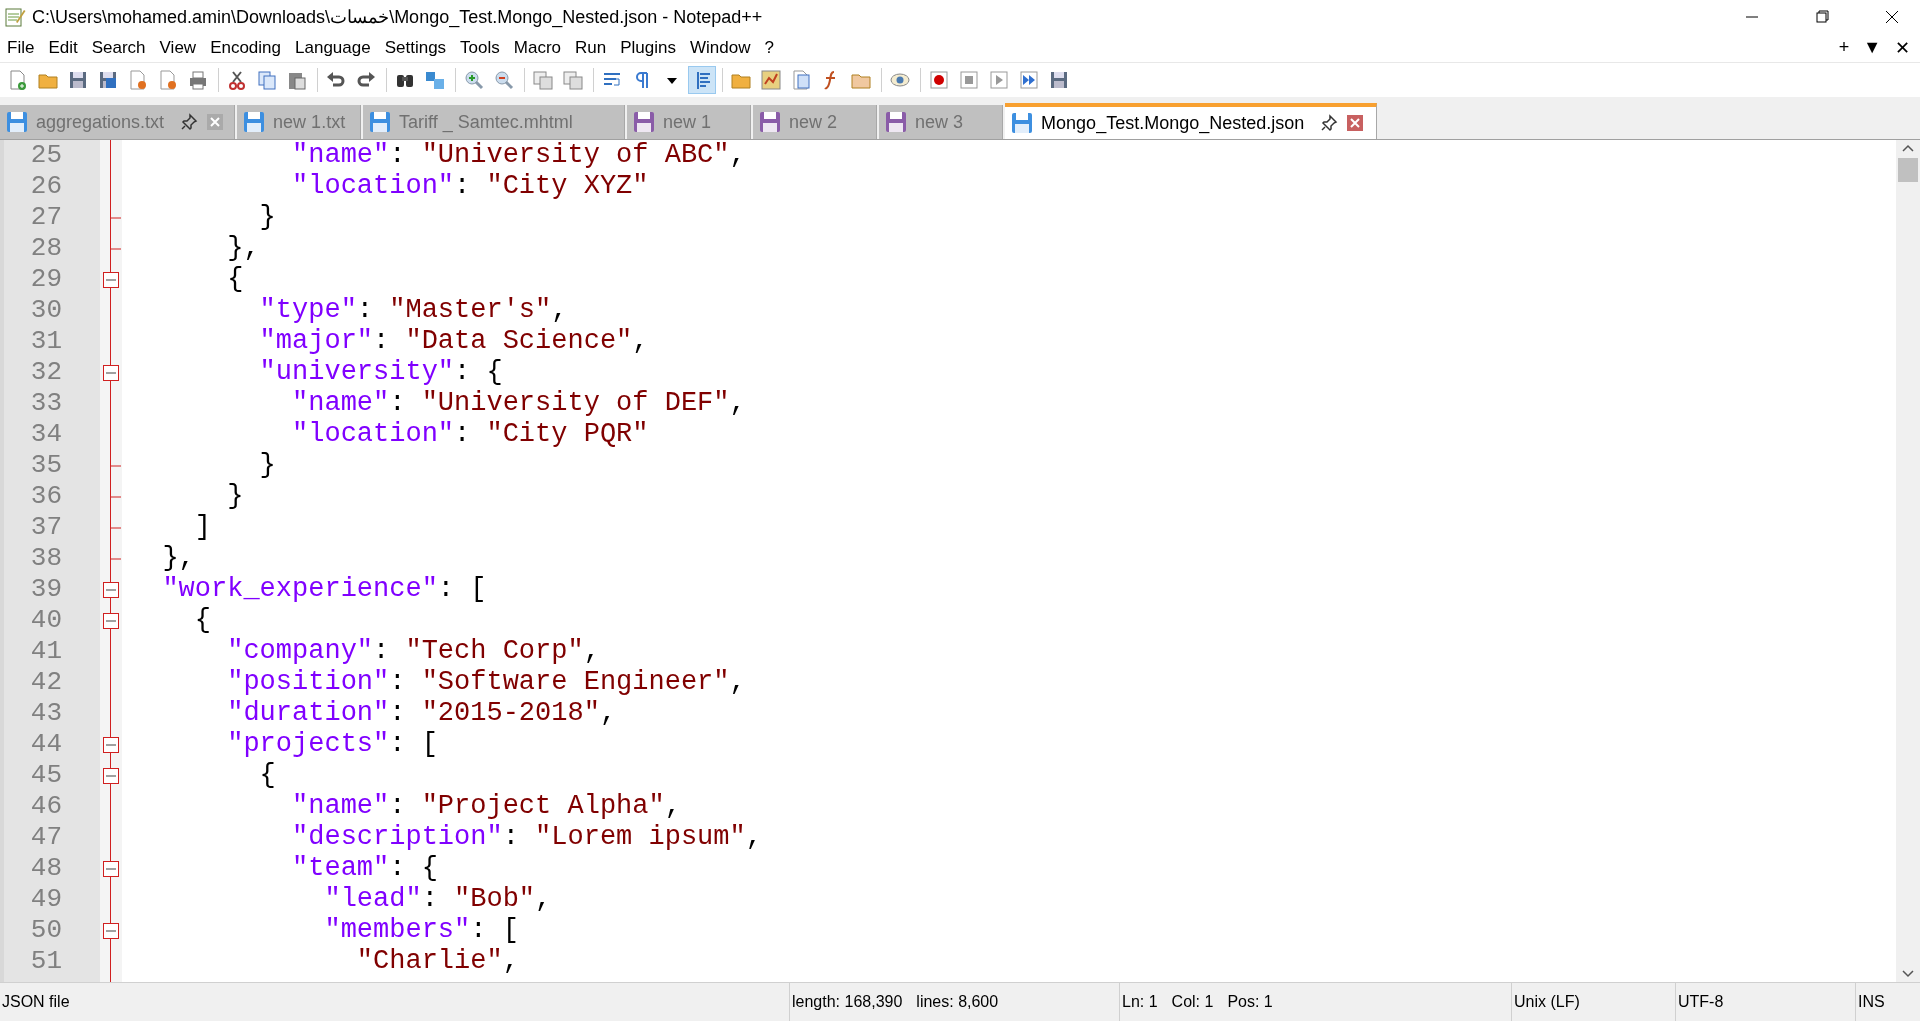 This screenshot has height=1021, width=1920. What do you see at coordinates (518, 403) in the screenshot?
I see `code-line: "name": "University of DEF",` at bounding box center [518, 403].